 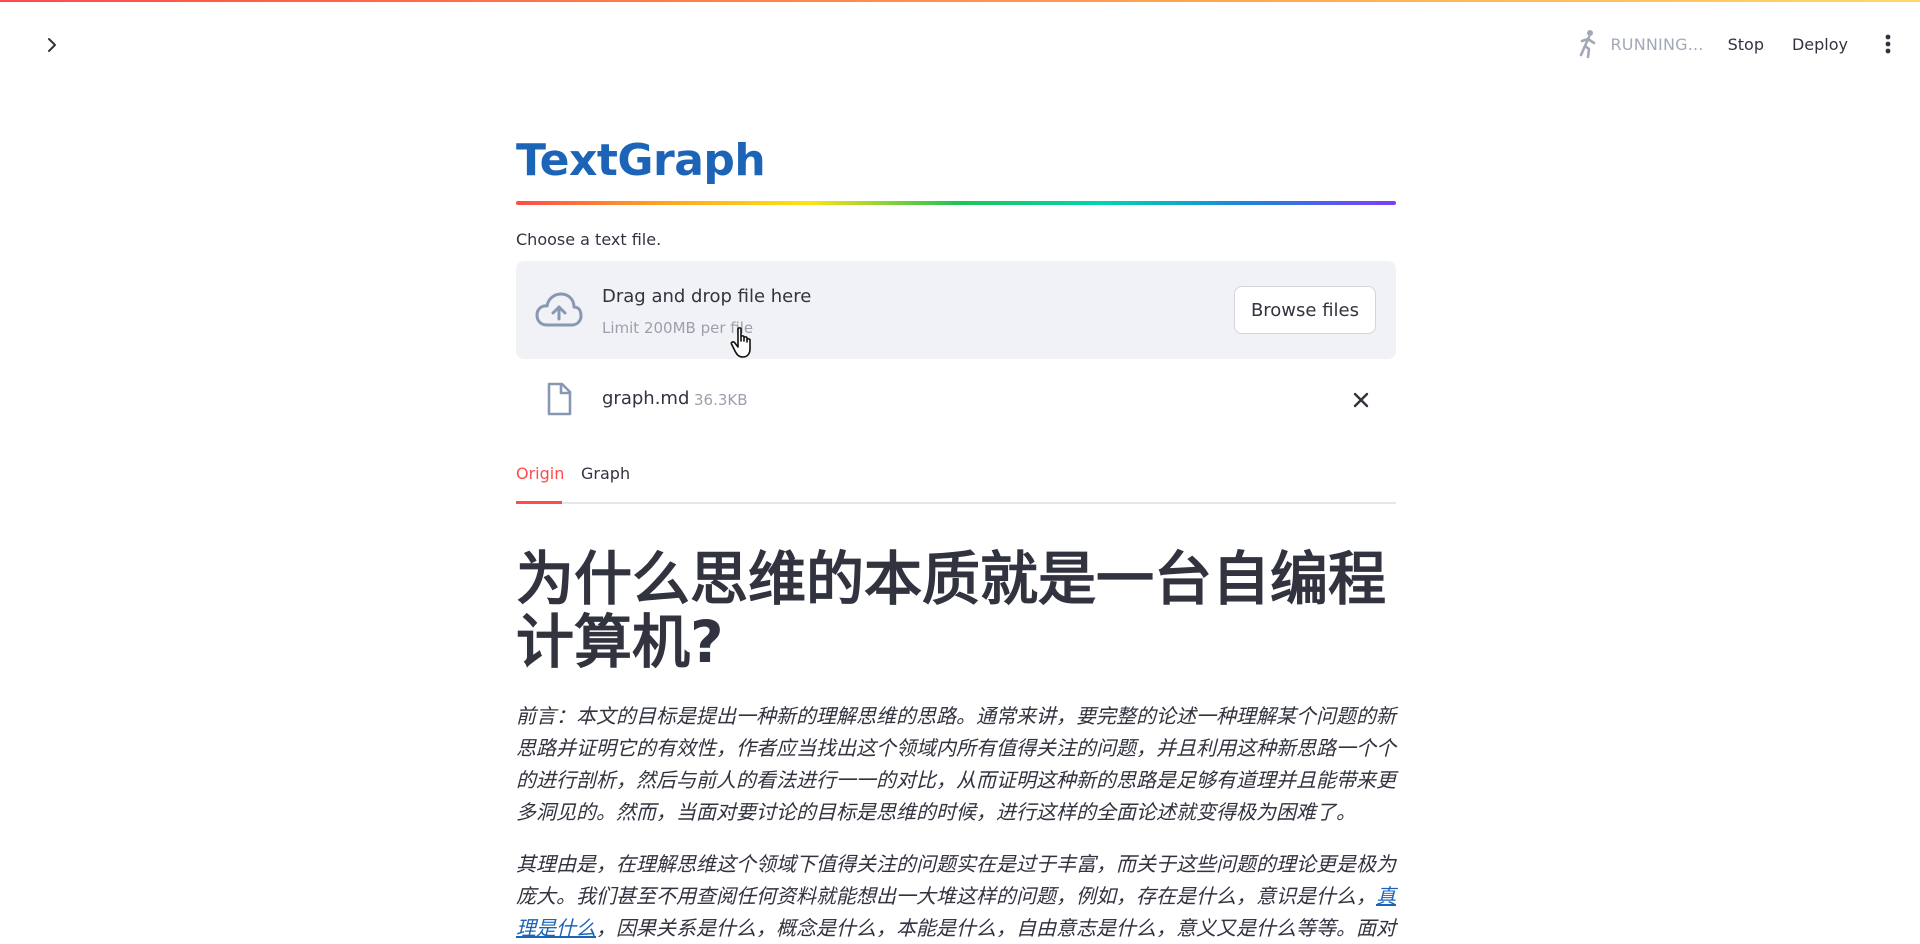 I want to click on remove-file-button, so click(x=1361, y=400).